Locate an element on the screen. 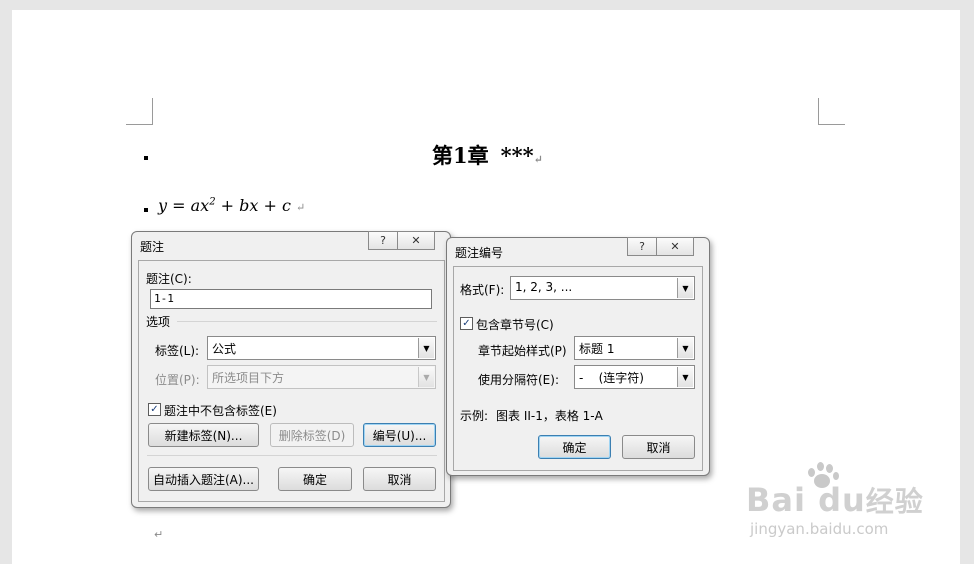 Image resolution: width=974 pixels, height=564 pixels. footer-divider is located at coordinates (292, 455).